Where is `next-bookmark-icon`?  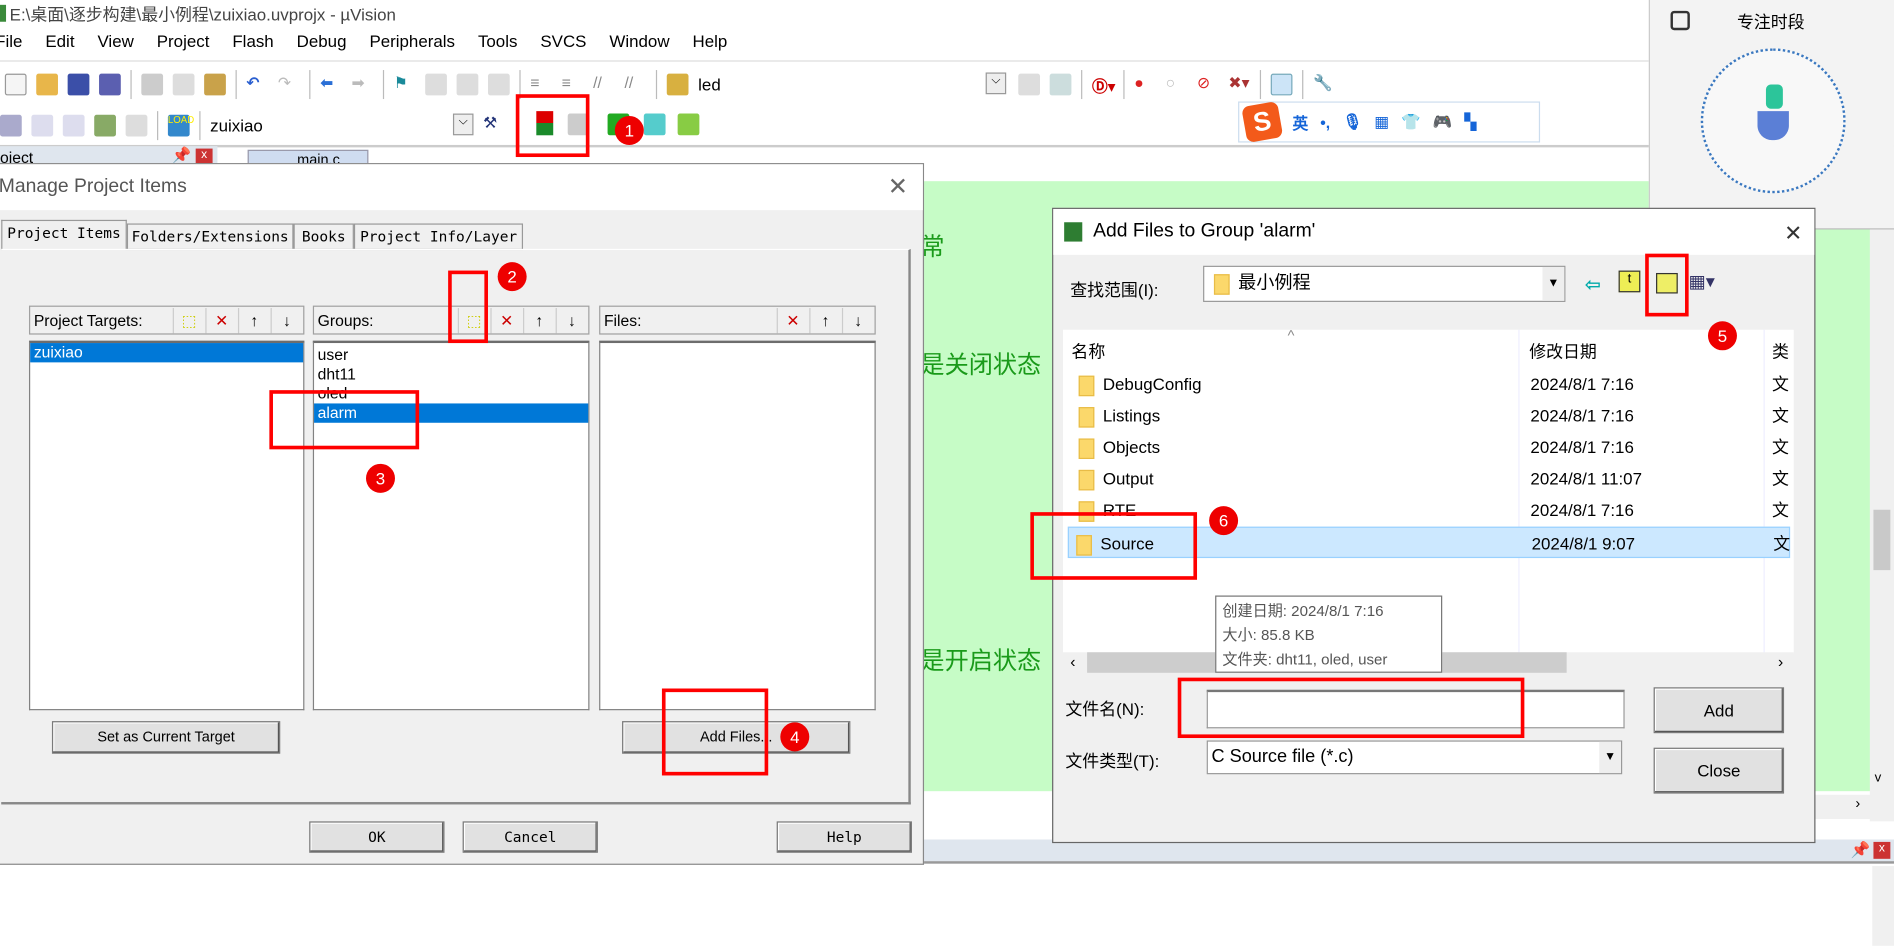 next-bookmark-icon is located at coordinates (467, 84).